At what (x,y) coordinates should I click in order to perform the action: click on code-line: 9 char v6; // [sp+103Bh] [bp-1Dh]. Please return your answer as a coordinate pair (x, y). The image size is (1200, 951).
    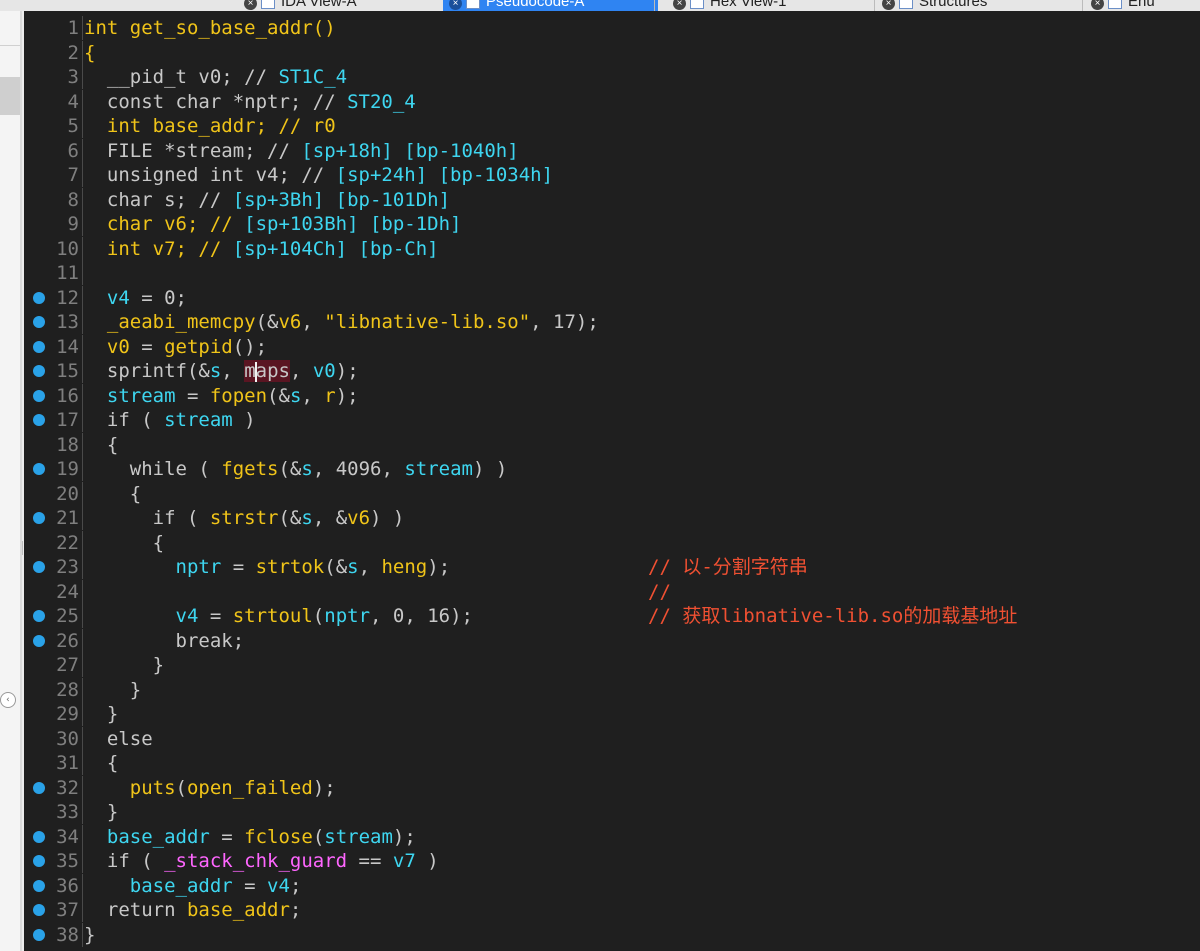
    Looking at the image, I should click on (612, 224).